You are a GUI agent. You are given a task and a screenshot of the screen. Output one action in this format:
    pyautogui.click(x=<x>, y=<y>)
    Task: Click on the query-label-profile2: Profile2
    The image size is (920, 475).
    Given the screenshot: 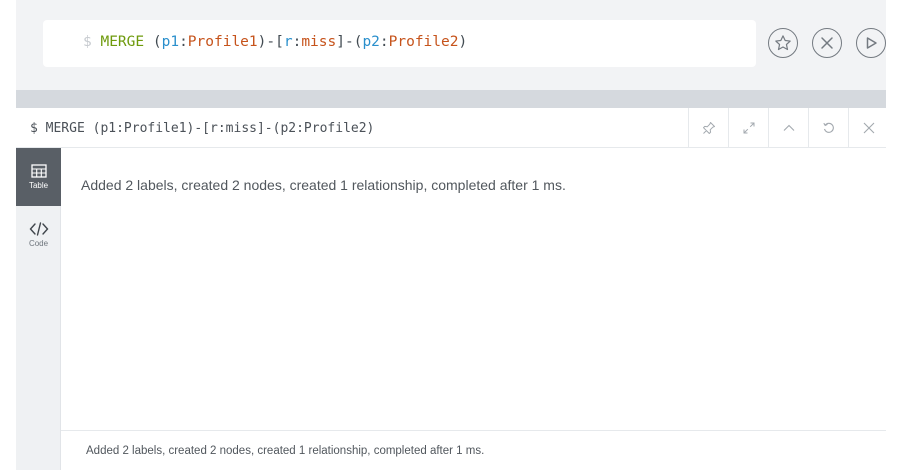 What is the action you would take?
    pyautogui.click(x=423, y=42)
    